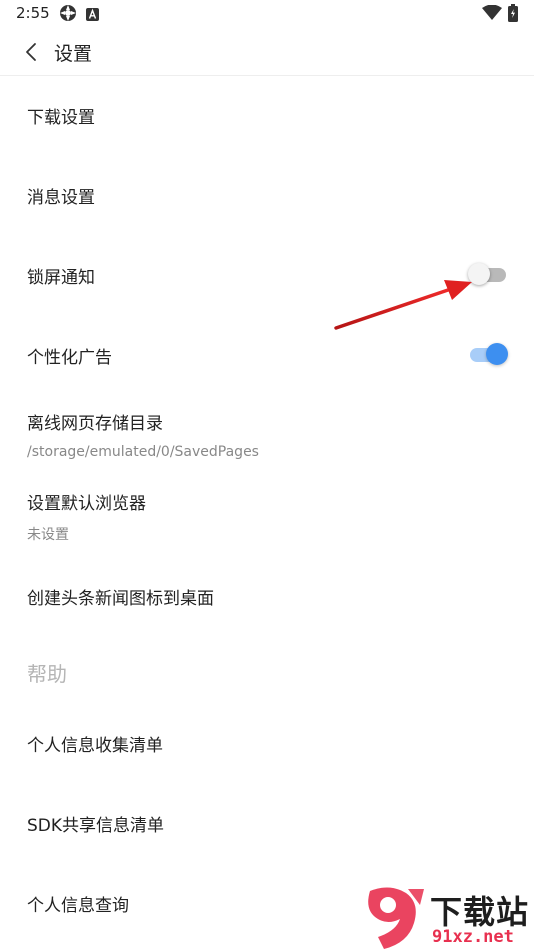 This screenshot has height=950, width=534. What do you see at coordinates (267, 745) in the screenshot?
I see `personal-info-list-row: 个人信息收集清单` at bounding box center [267, 745].